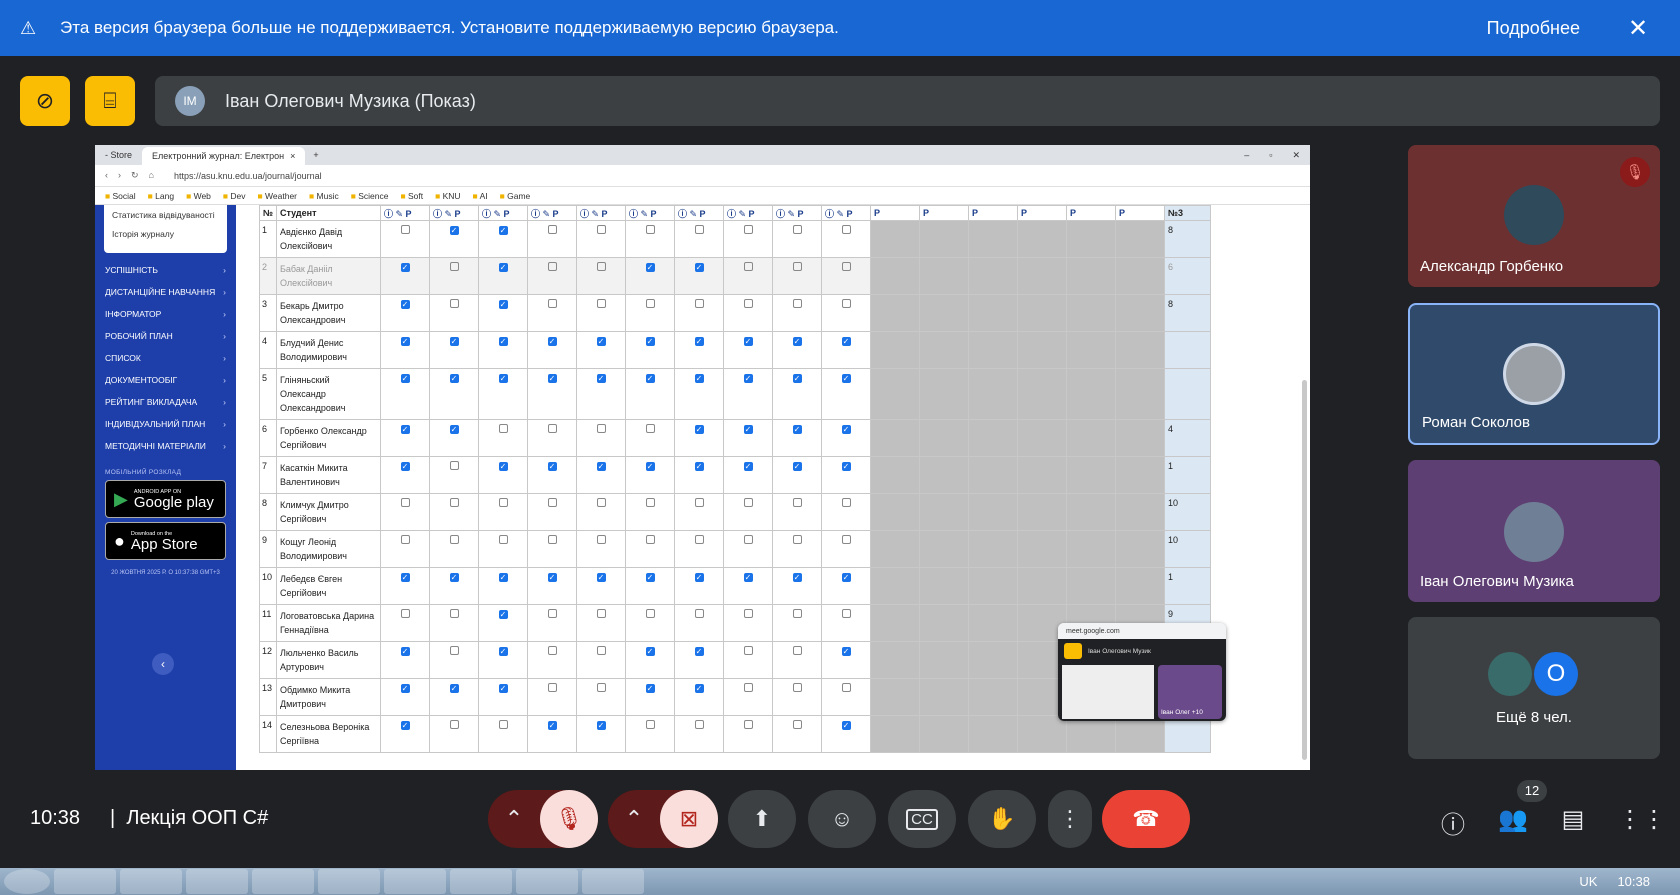 The image size is (1680, 895). I want to click on new-tab-icon: +, so click(315, 155).